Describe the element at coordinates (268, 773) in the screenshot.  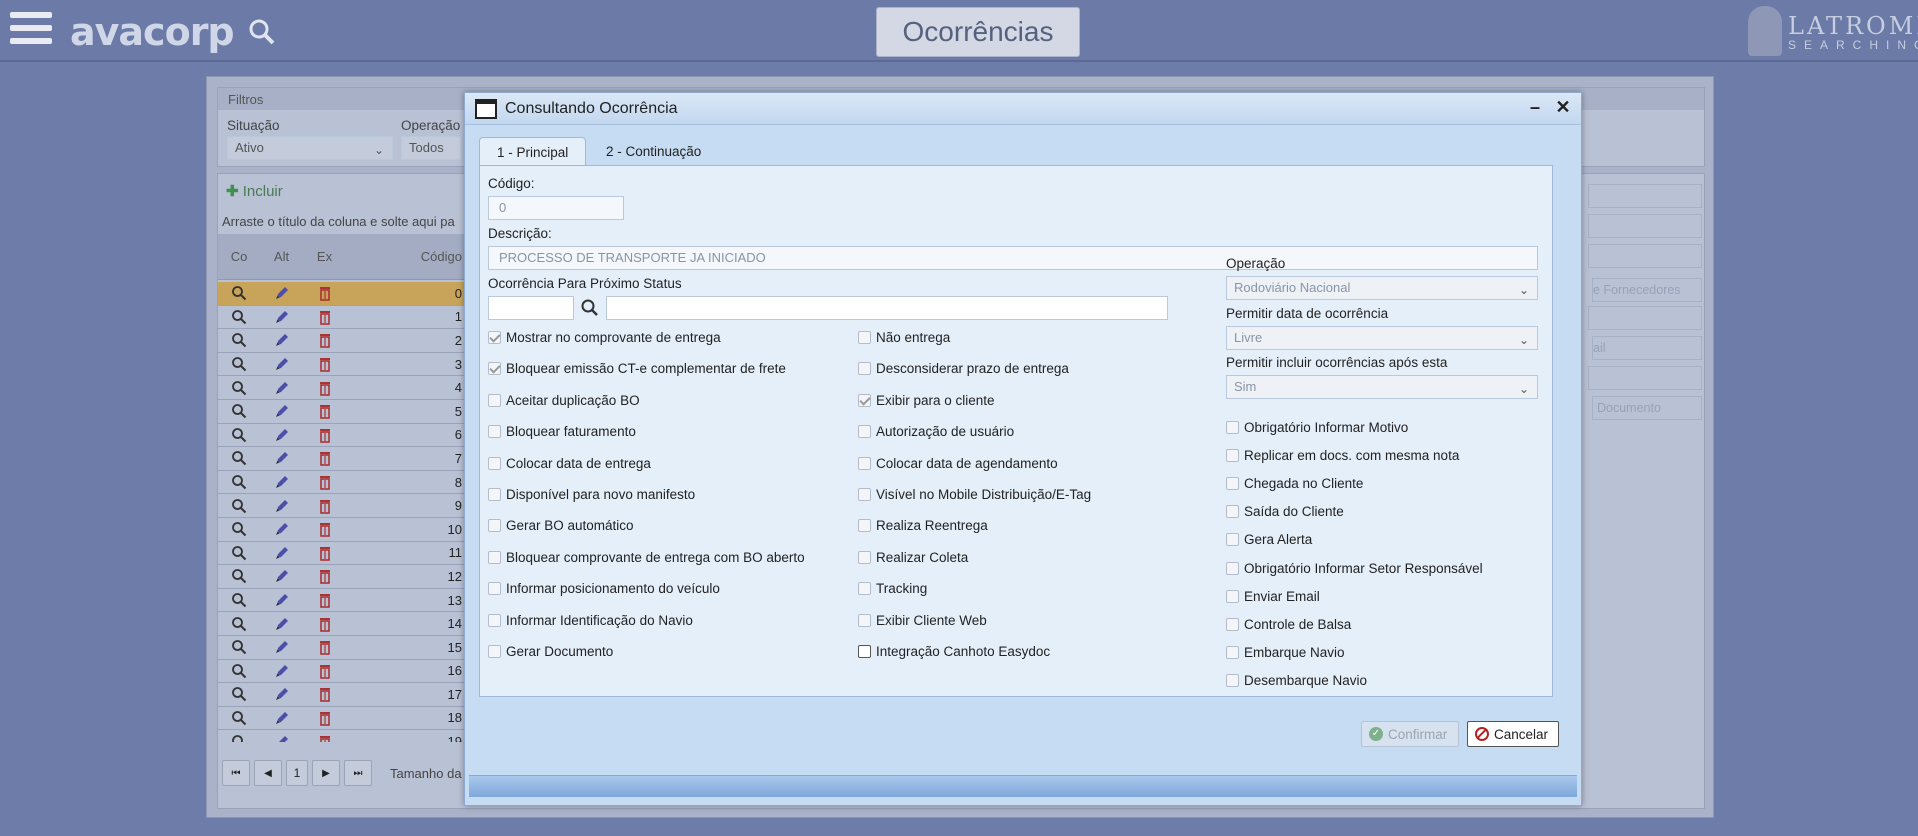
I see `prev-page-button: ◀` at that location.